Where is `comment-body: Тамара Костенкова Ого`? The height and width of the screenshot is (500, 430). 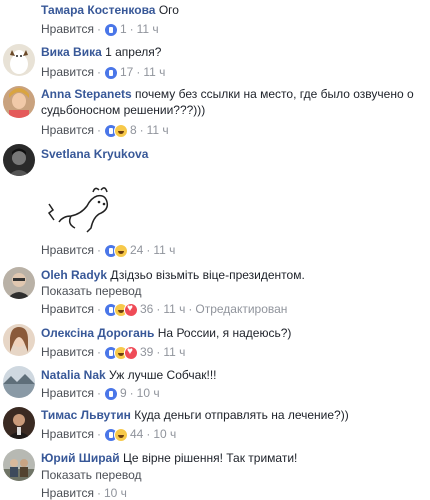
comment-body: Тамара Костенкова Ого is located at coordinates (231, 10).